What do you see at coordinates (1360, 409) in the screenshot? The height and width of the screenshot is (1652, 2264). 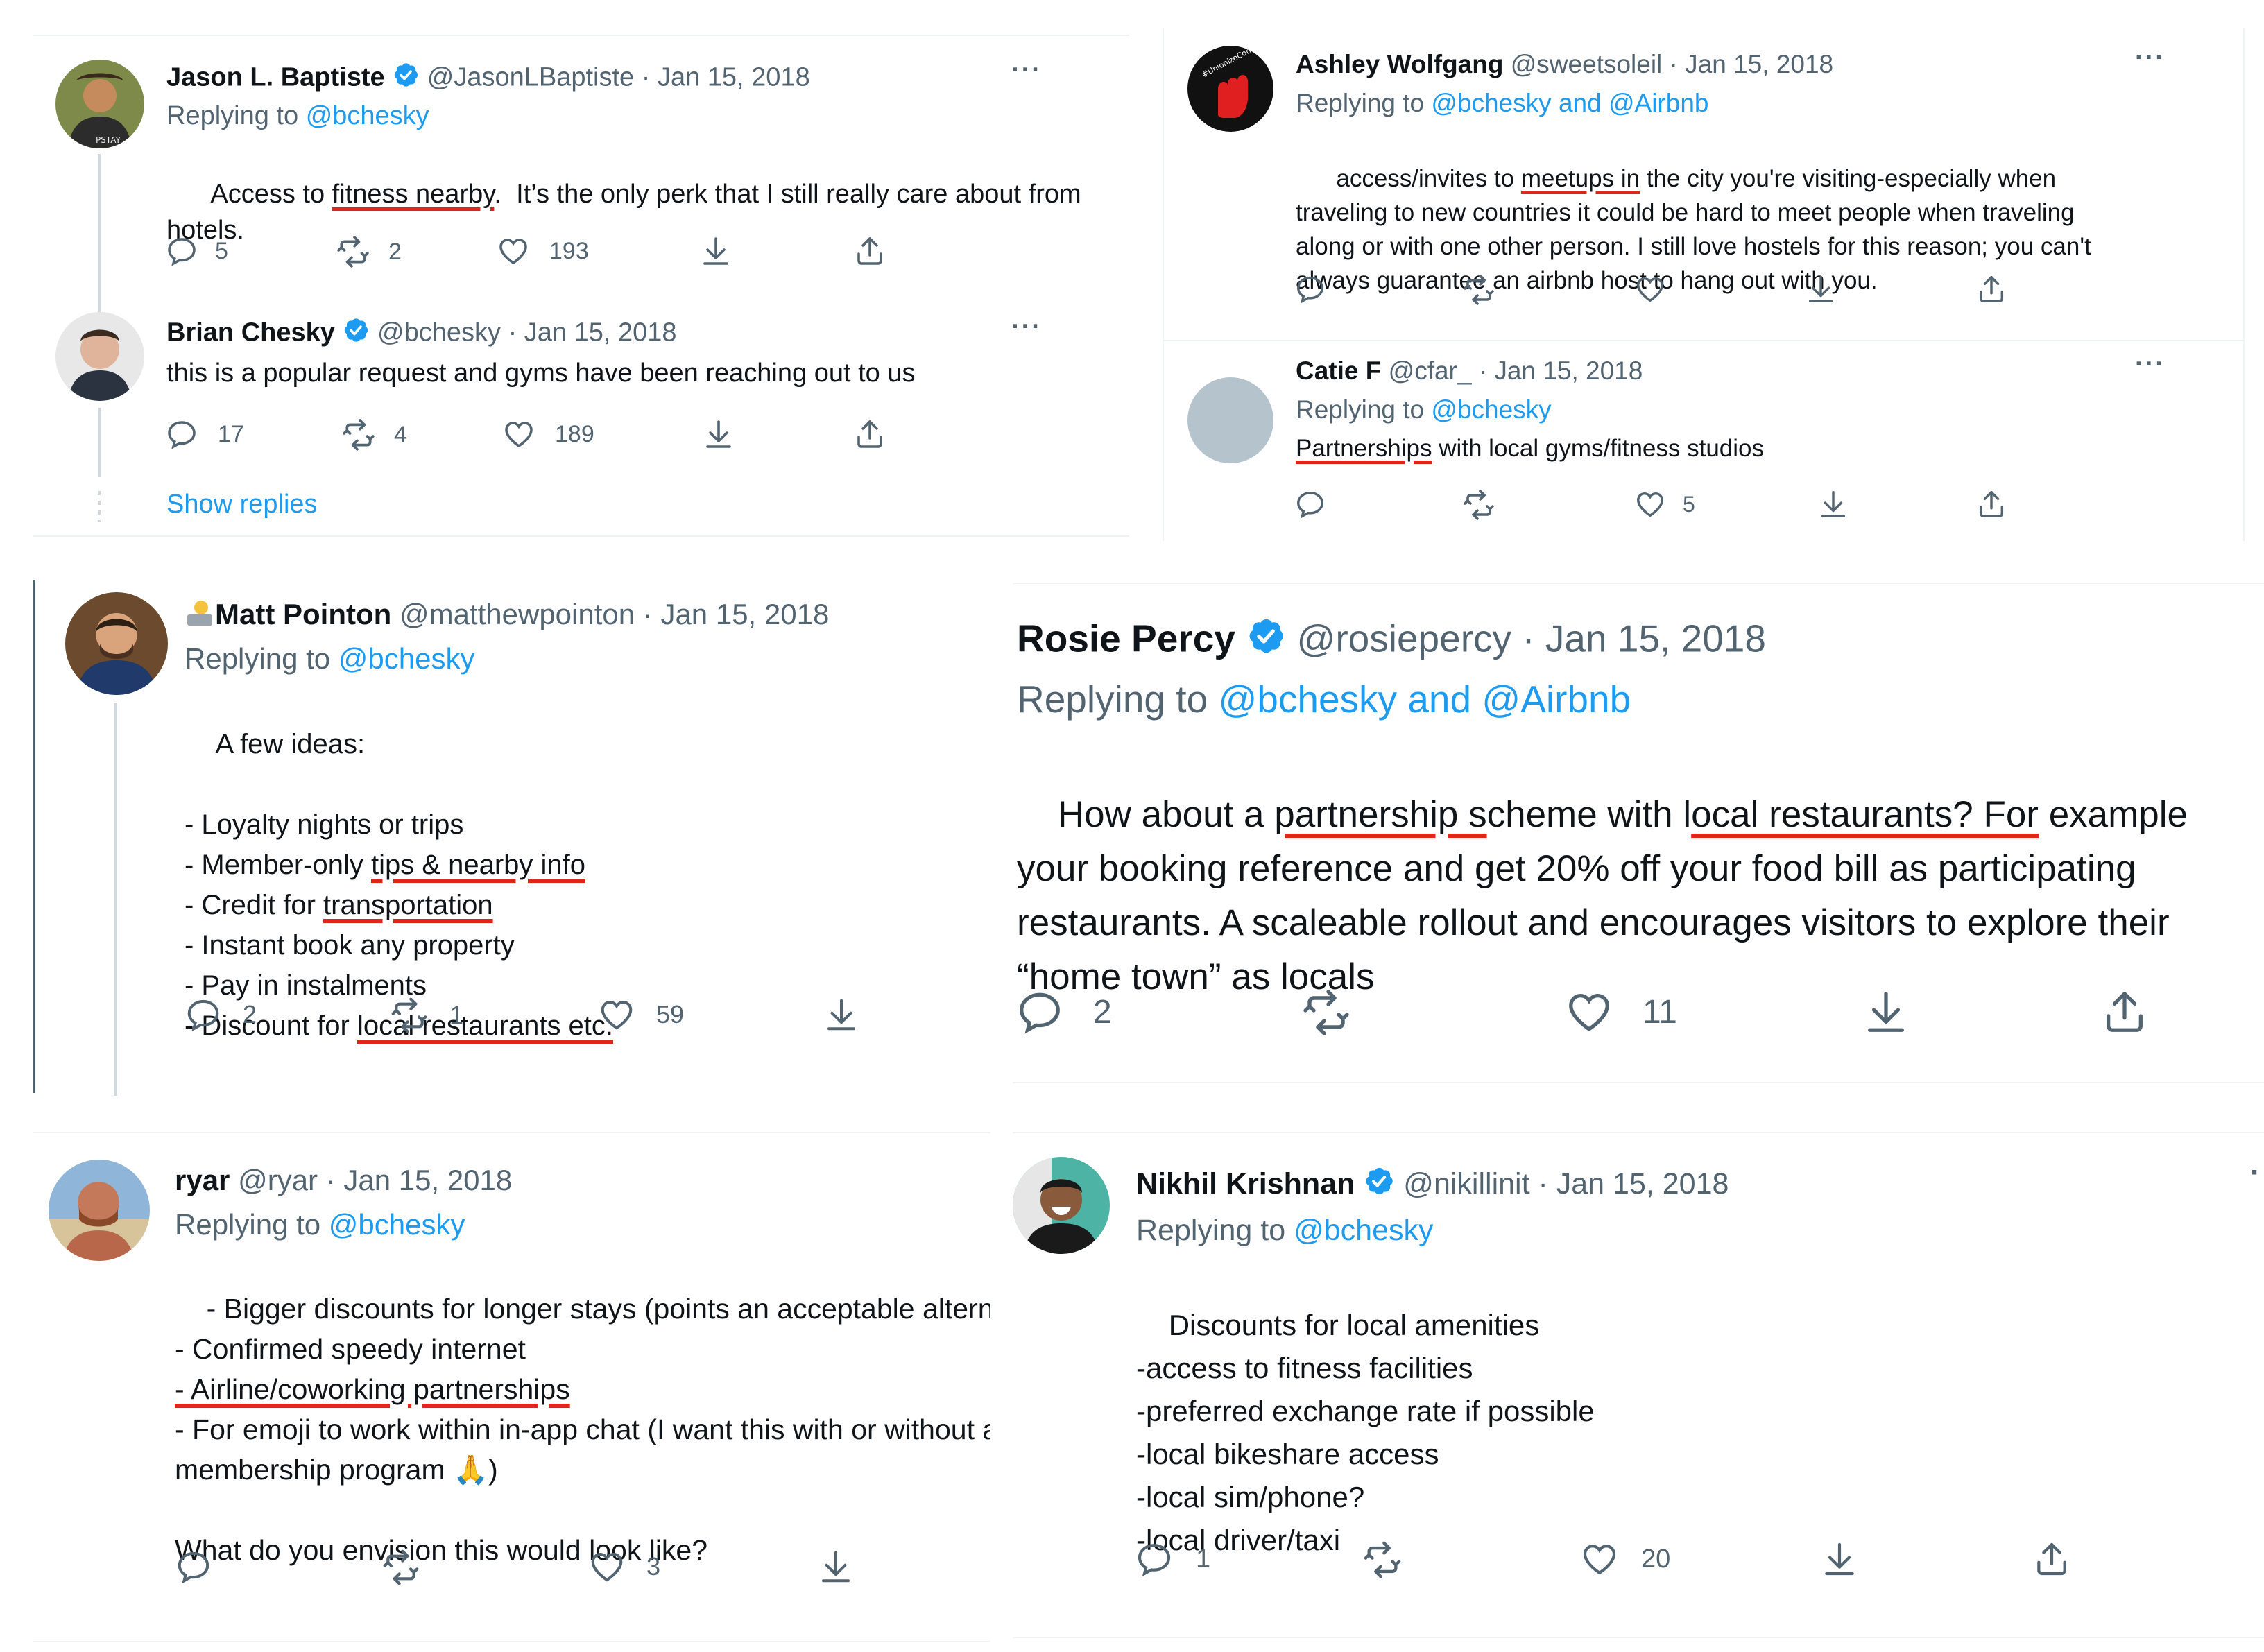 I see `replying-to-label: Replying to` at bounding box center [1360, 409].